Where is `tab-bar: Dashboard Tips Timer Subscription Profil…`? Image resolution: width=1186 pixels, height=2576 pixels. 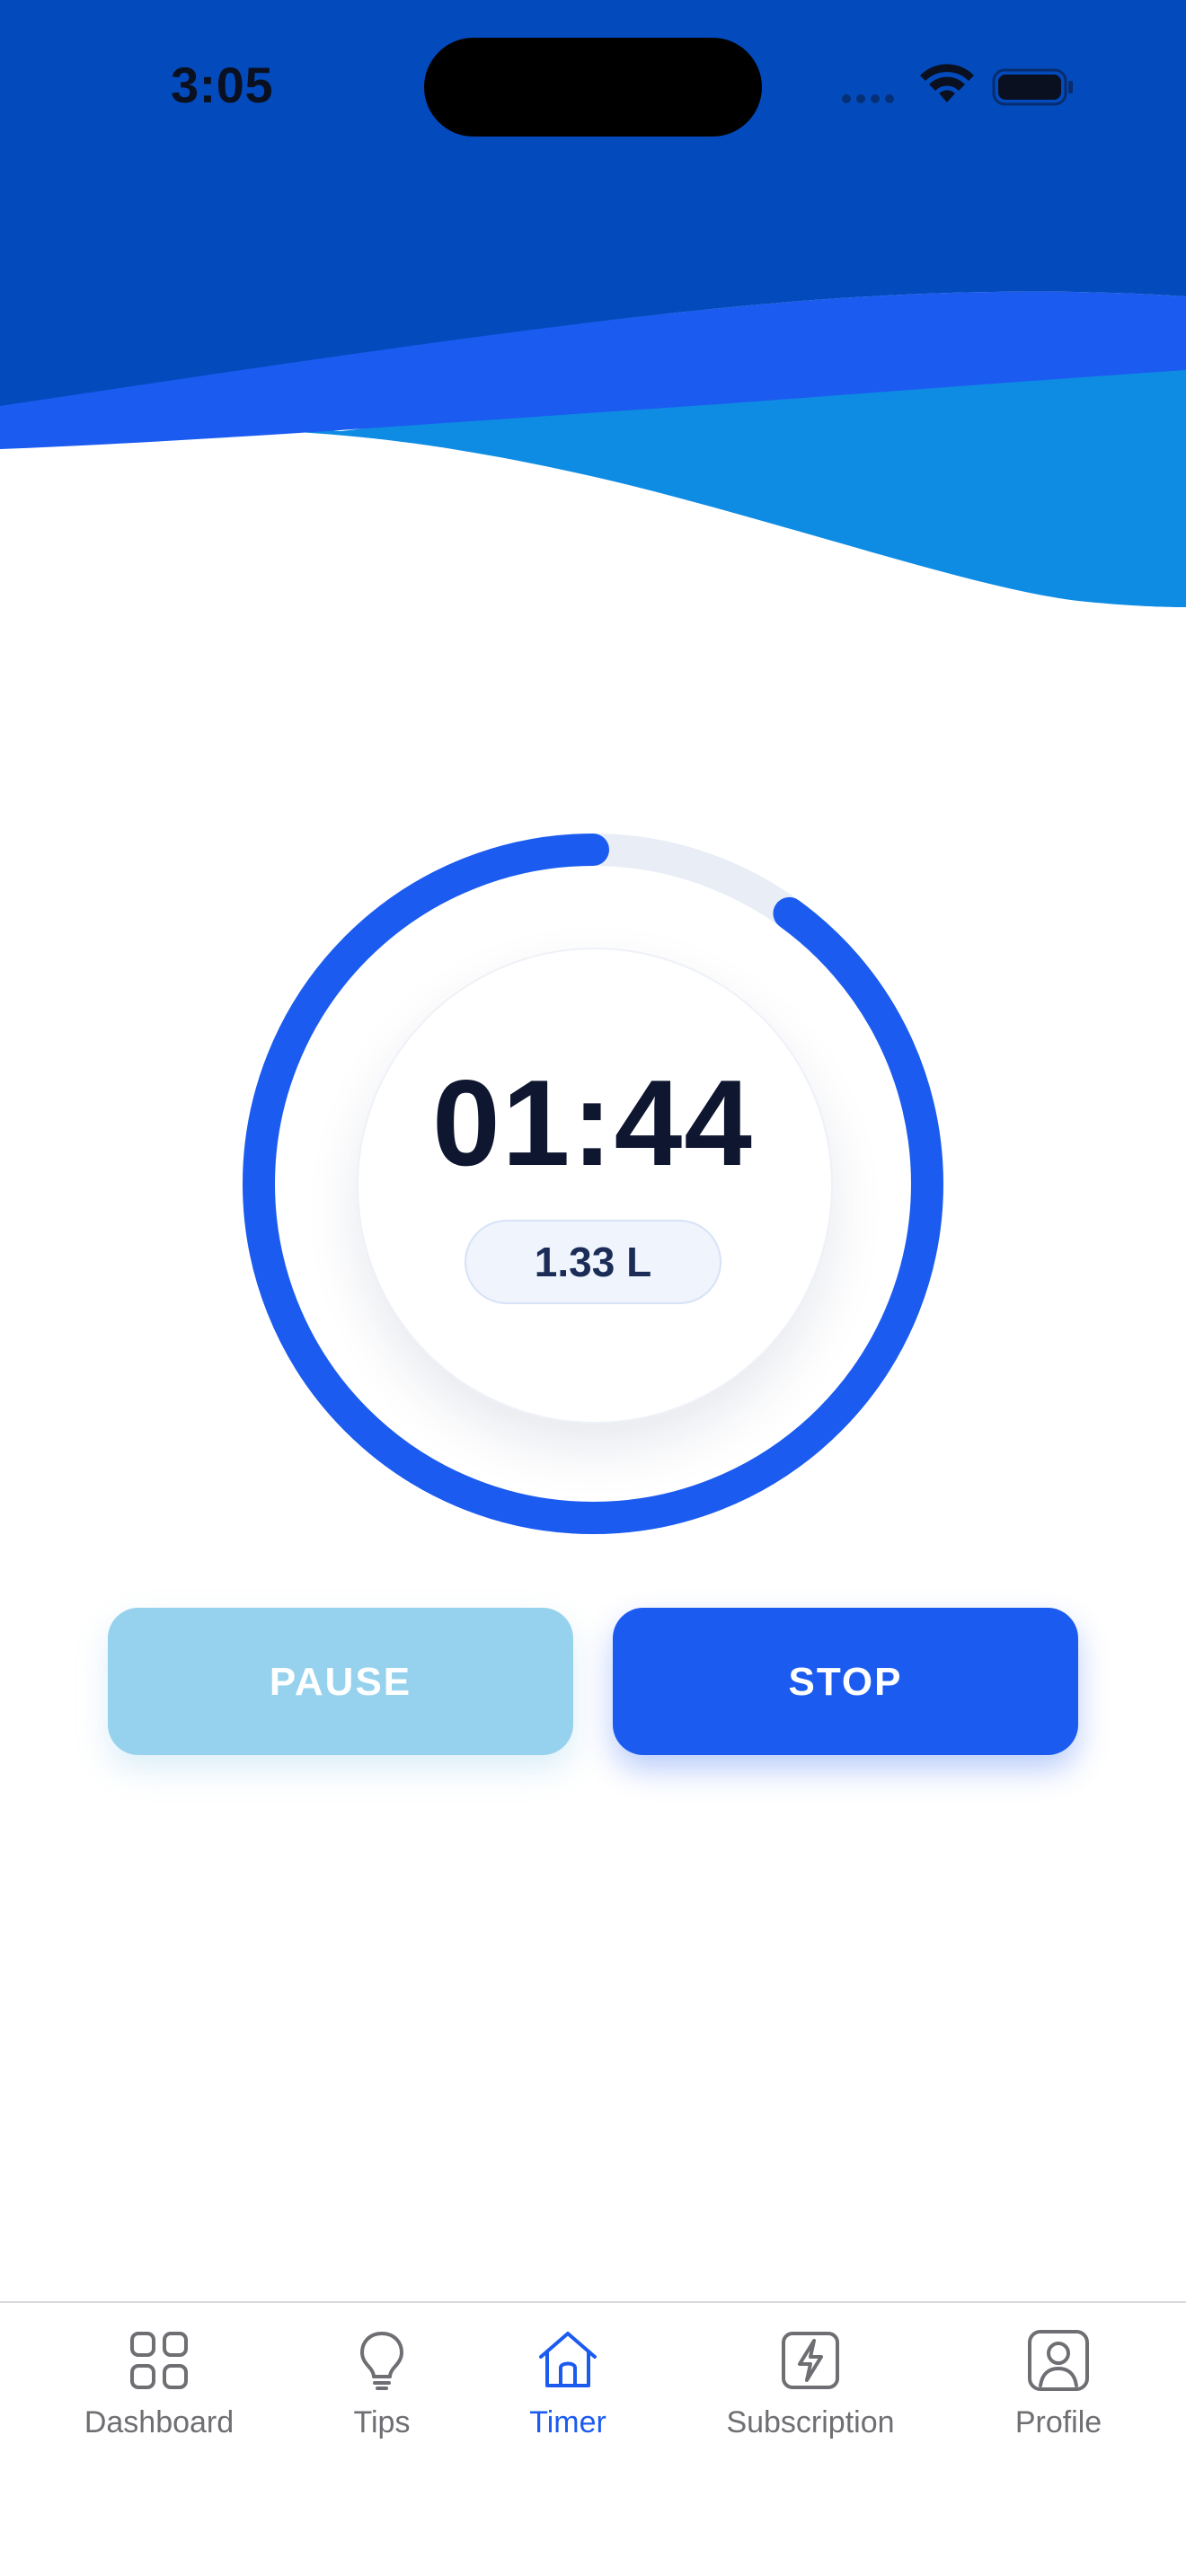 tab-bar: Dashboard Tips Timer Subscription Profil… is located at coordinates (593, 2438).